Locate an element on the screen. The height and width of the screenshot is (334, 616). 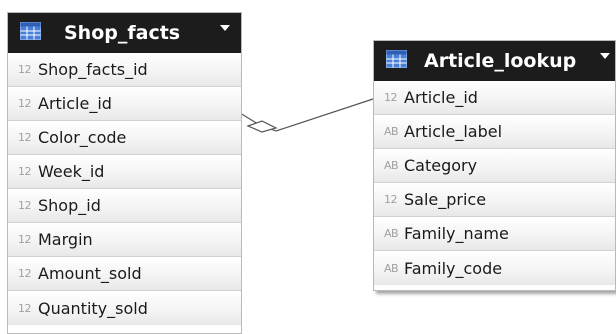
field-name: Color_code is located at coordinates (82, 137).